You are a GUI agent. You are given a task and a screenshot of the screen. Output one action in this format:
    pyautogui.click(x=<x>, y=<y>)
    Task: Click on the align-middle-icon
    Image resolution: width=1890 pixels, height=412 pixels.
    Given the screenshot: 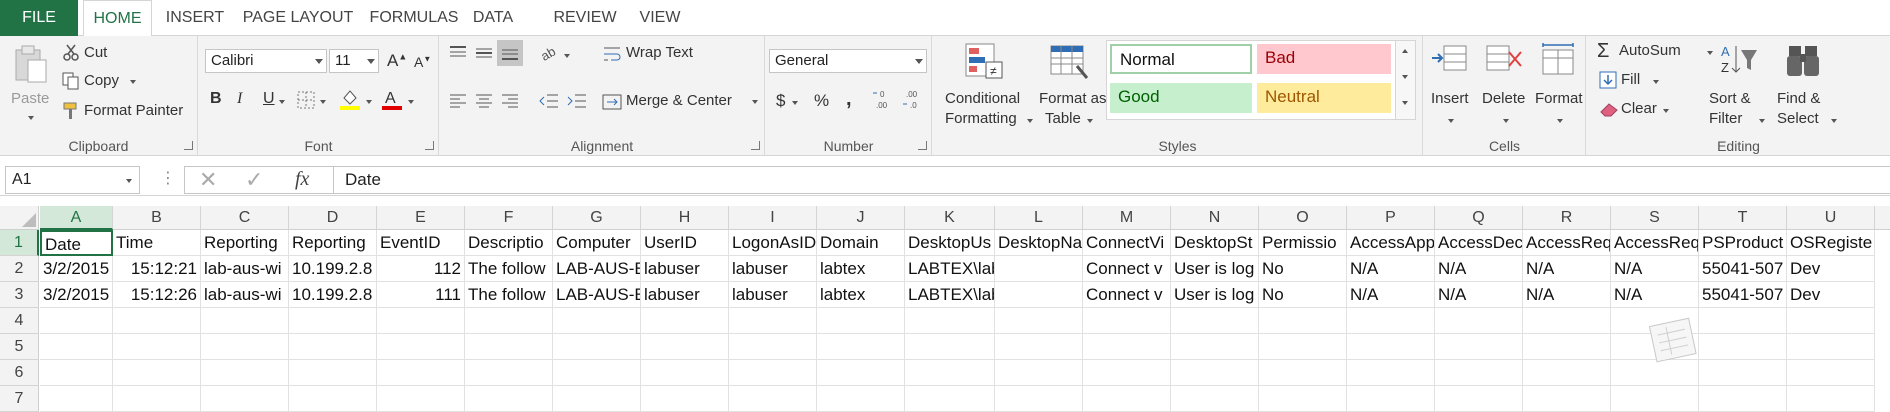 What is the action you would take?
    pyautogui.click(x=484, y=53)
    